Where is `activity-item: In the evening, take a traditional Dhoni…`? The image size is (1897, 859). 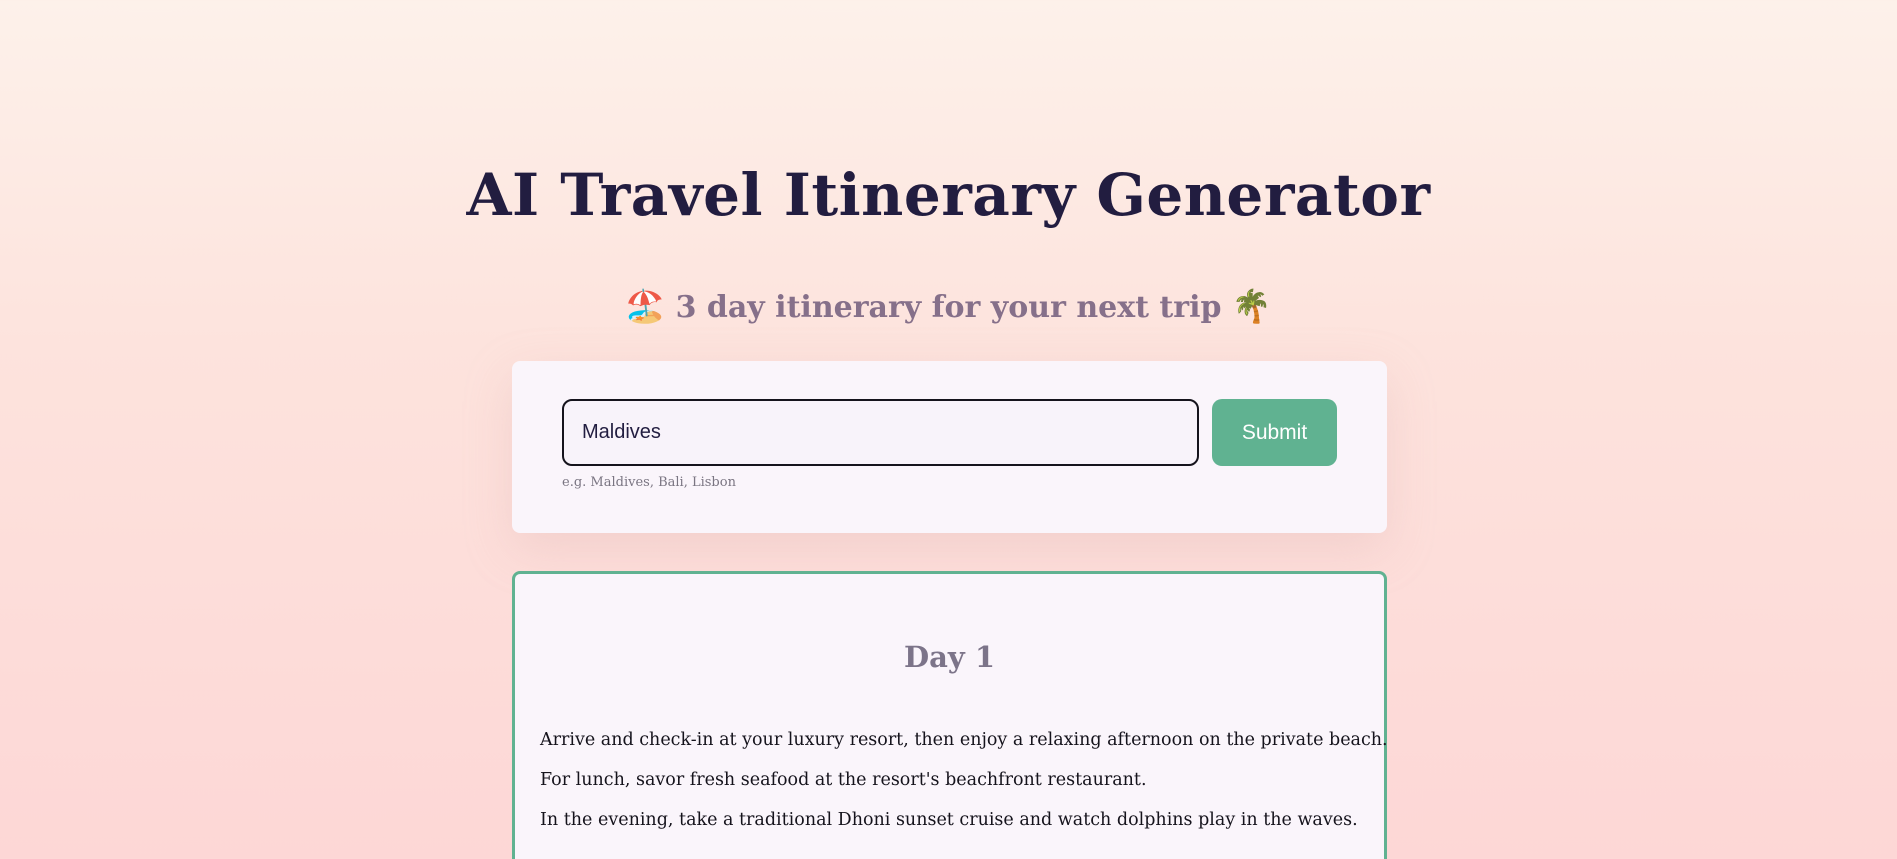 activity-item: In the evening, take a traditional Dhoni… is located at coordinates (949, 820).